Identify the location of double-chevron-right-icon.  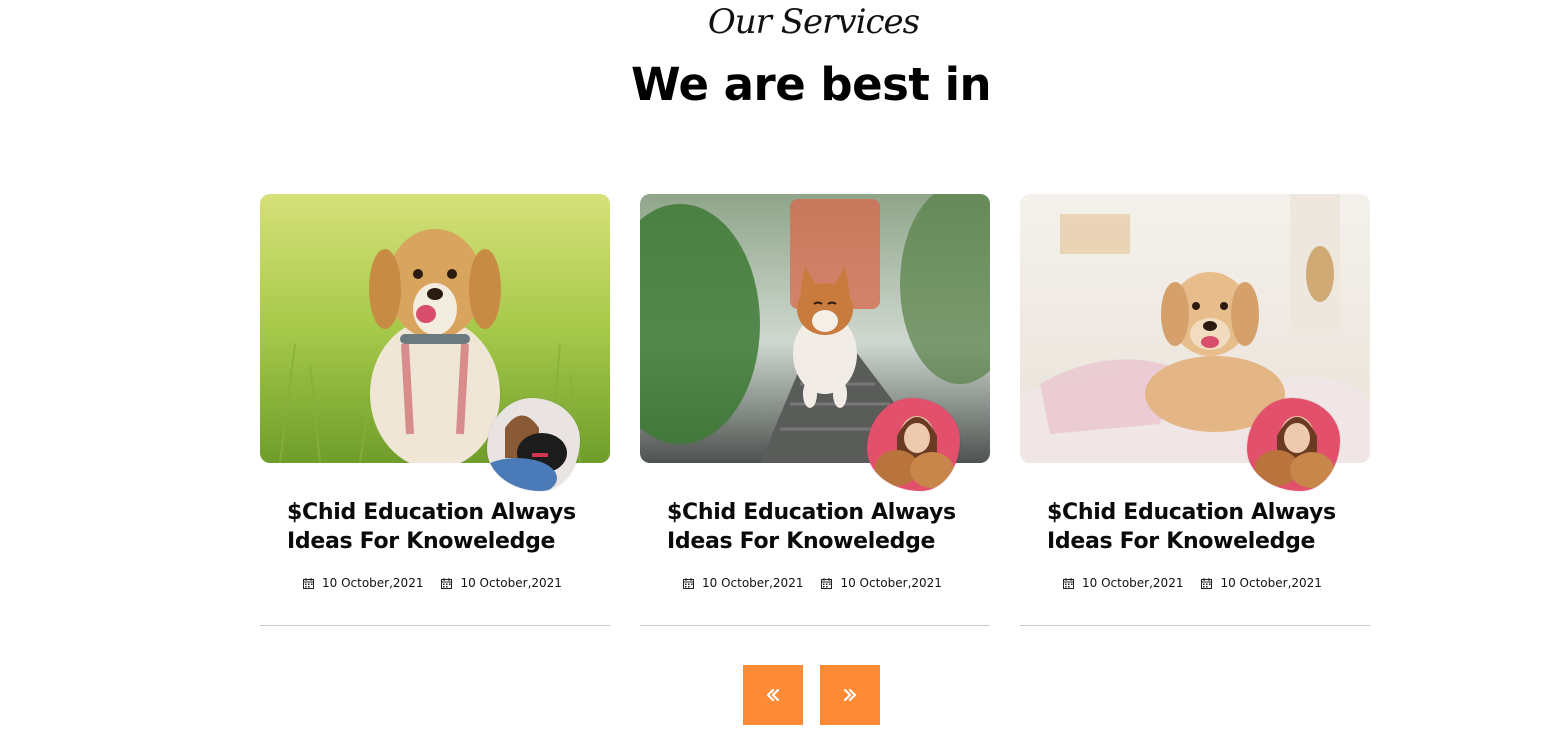
(850, 695).